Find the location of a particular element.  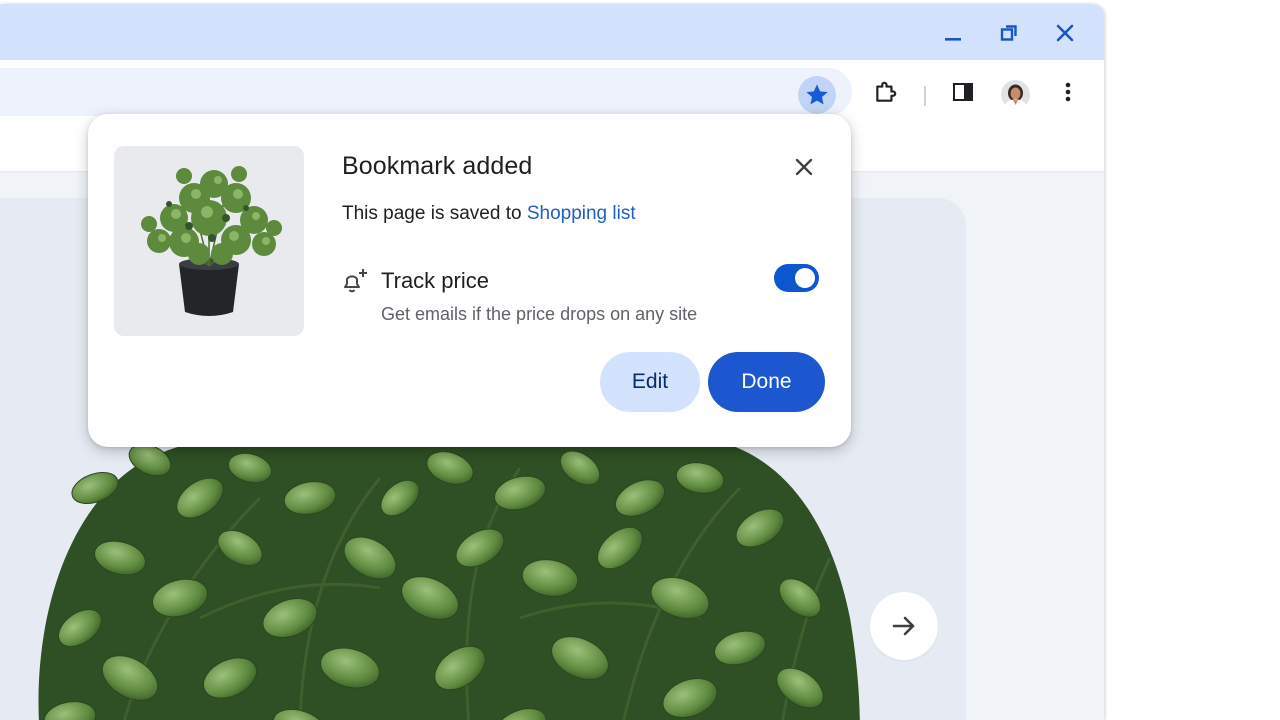

side-panel-icon is located at coordinates (963, 92).